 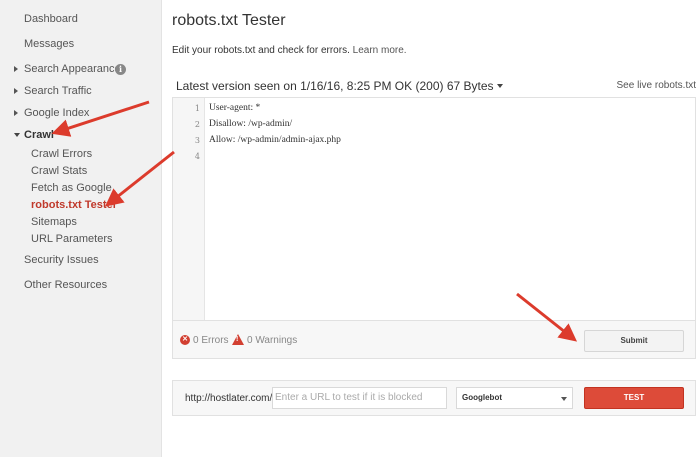 What do you see at coordinates (656, 85) in the screenshot?
I see `see-live-robots-link: See live robots.txt` at bounding box center [656, 85].